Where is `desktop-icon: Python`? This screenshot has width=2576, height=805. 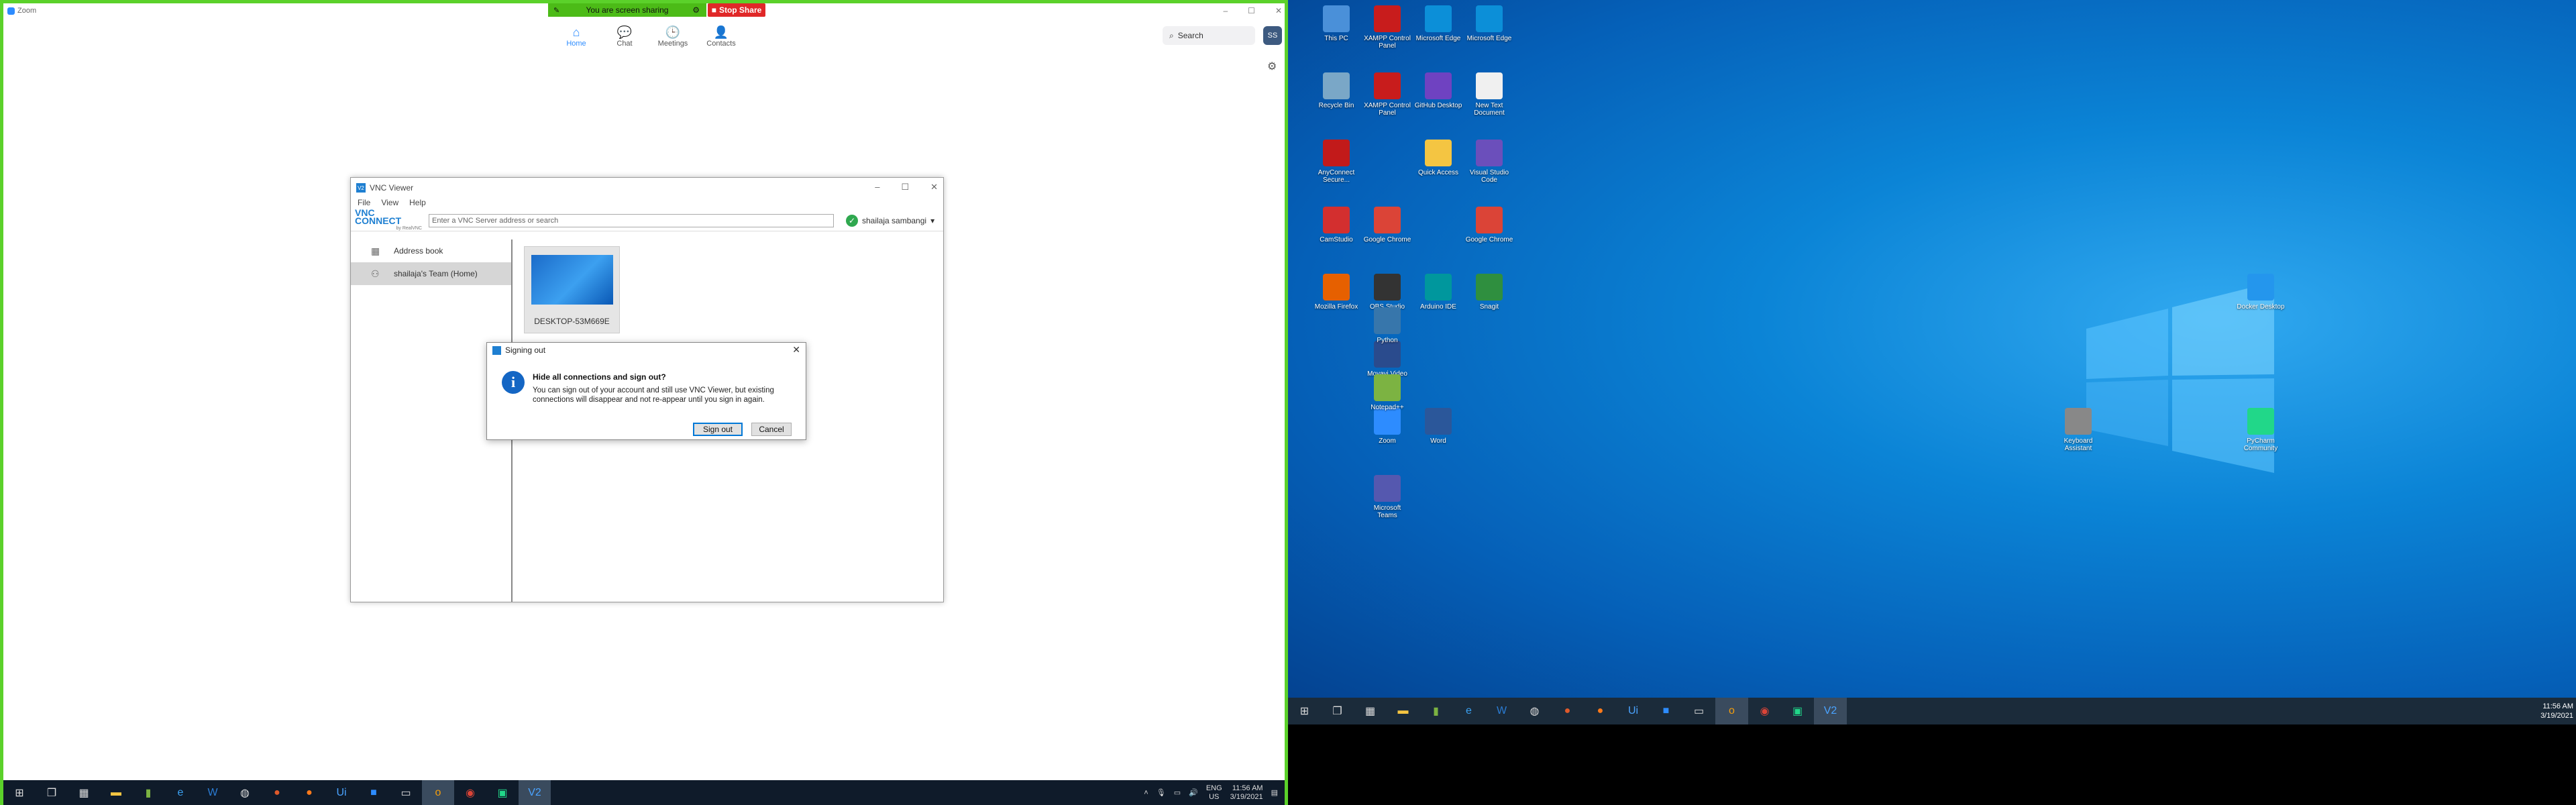 desktop-icon: Python is located at coordinates (1387, 325).